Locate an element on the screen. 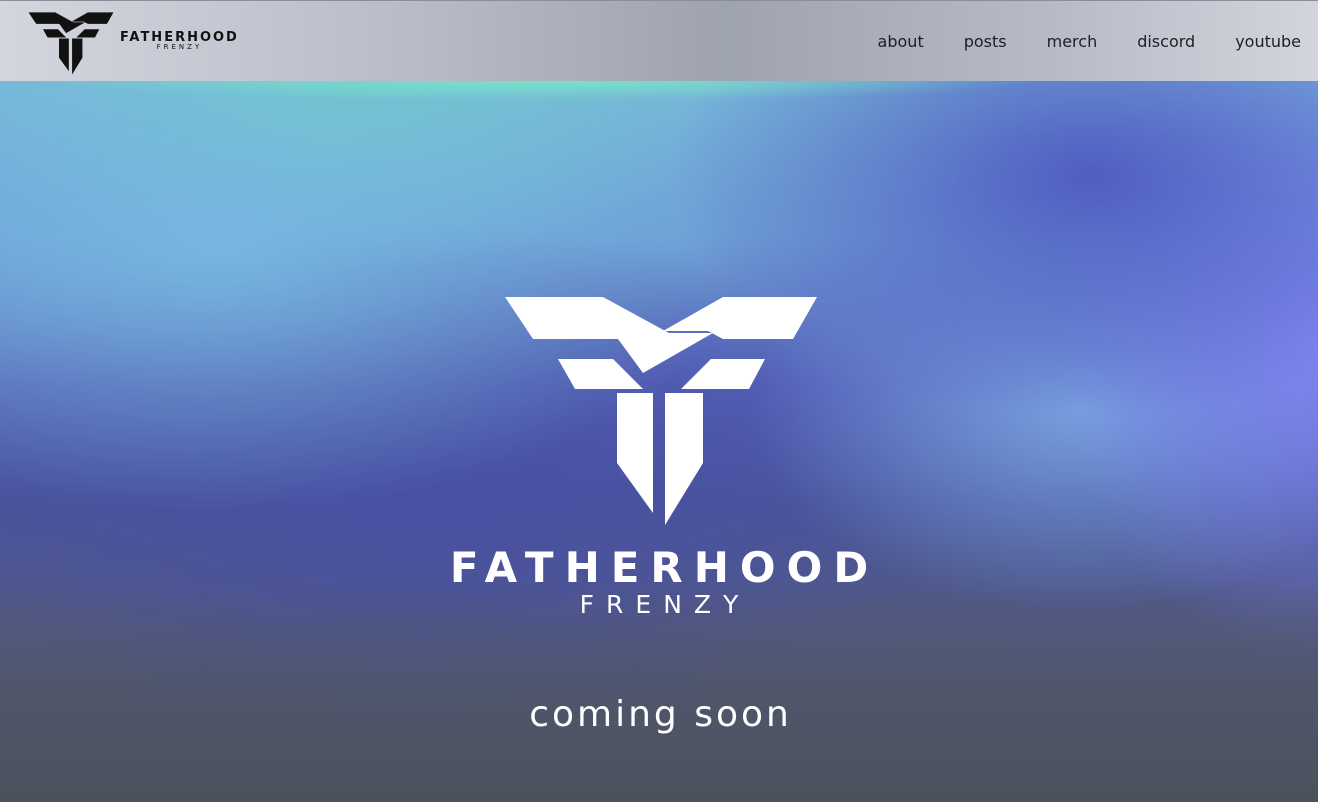  nav-link-about: about is located at coordinates (901, 41).